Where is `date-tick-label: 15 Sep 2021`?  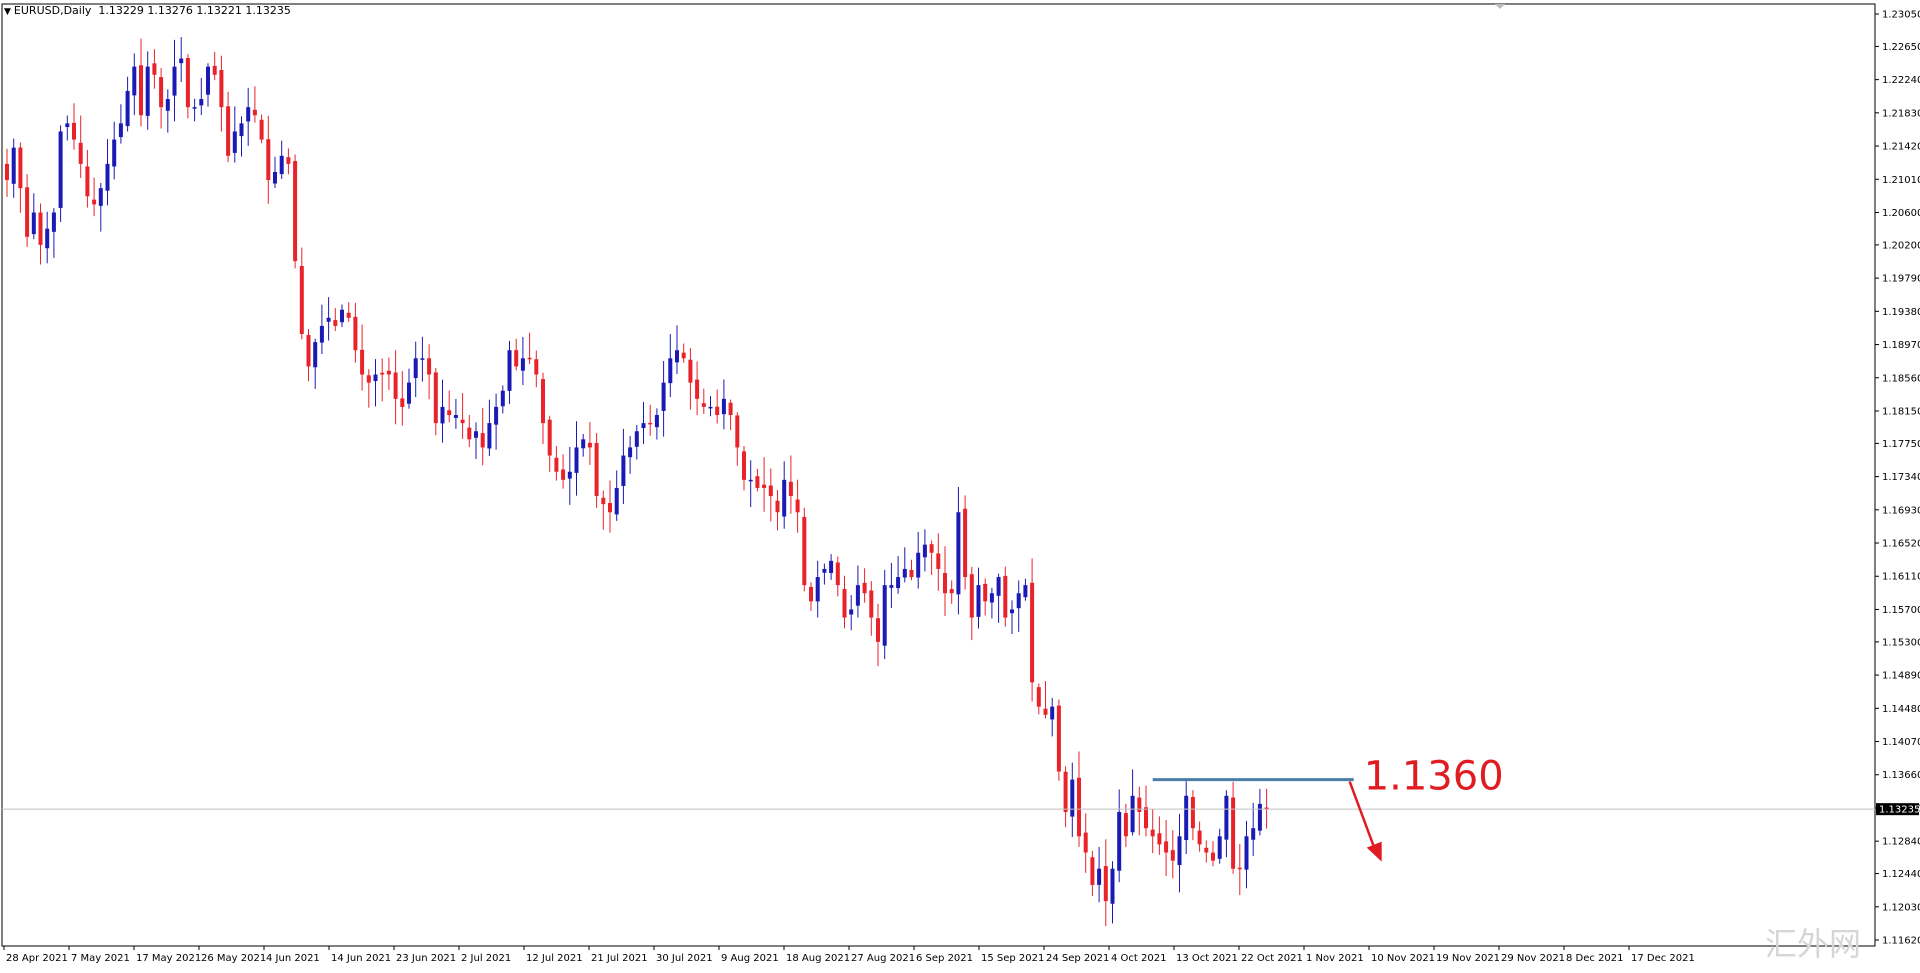
date-tick-label: 15 Sep 2021 is located at coordinates (1012, 958).